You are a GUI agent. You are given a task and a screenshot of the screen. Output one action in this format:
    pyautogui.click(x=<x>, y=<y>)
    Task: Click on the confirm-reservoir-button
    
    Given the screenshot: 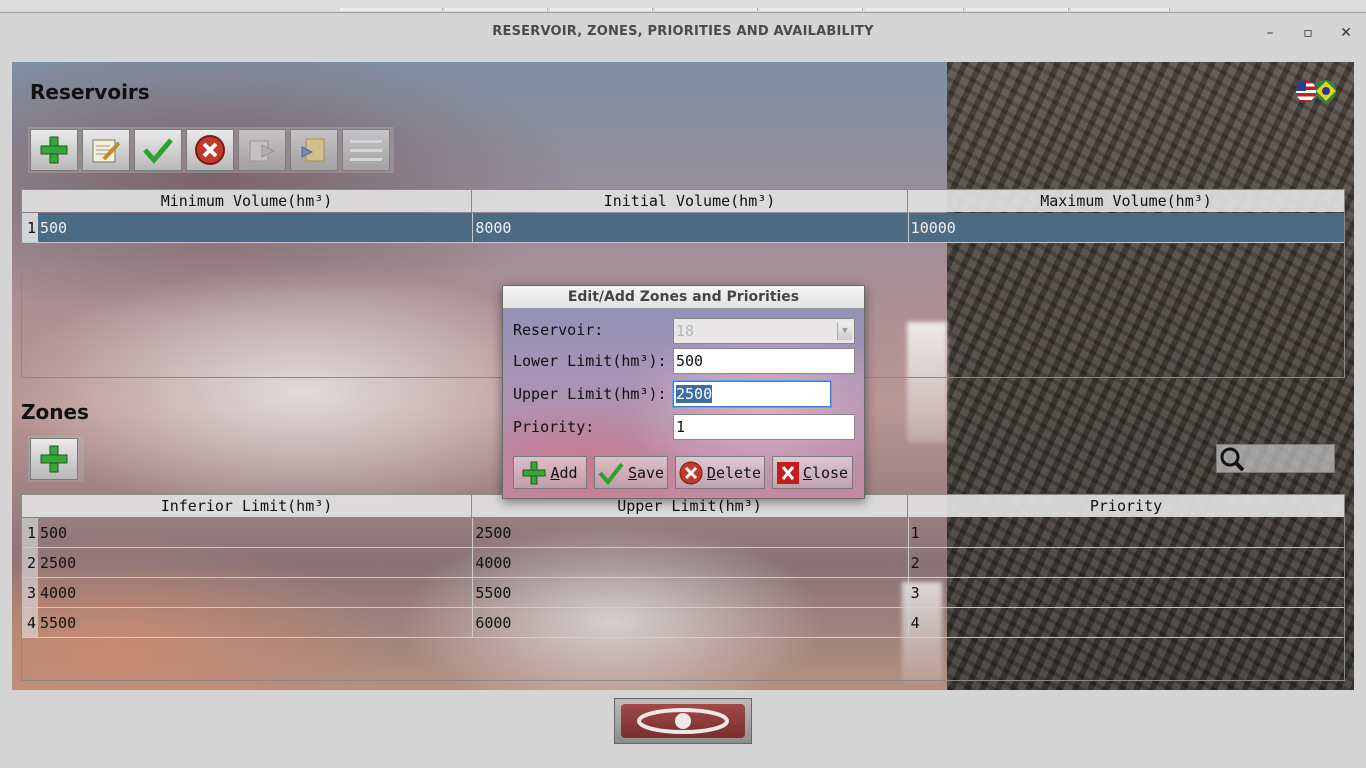 What is the action you would take?
    pyautogui.click(x=158, y=150)
    